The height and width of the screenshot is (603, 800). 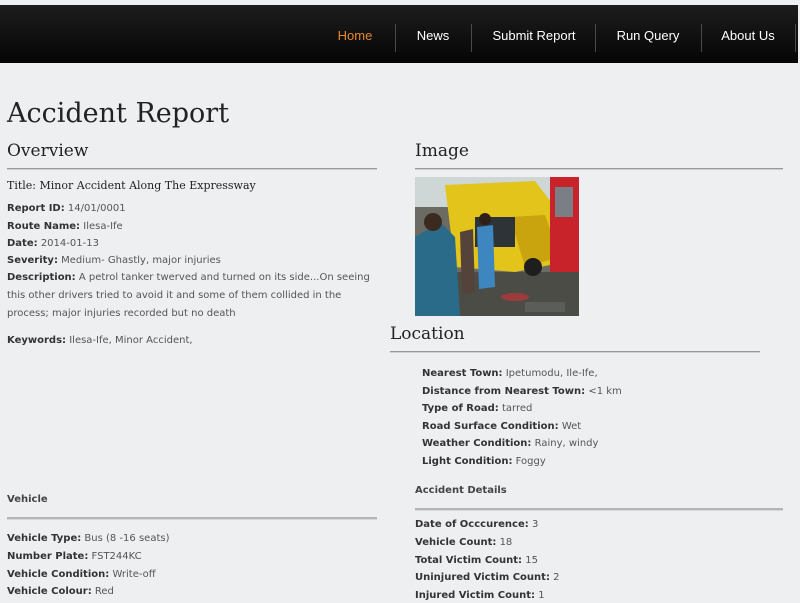 What do you see at coordinates (534, 34) in the screenshot?
I see `nav-submit-report: Submit Report` at bounding box center [534, 34].